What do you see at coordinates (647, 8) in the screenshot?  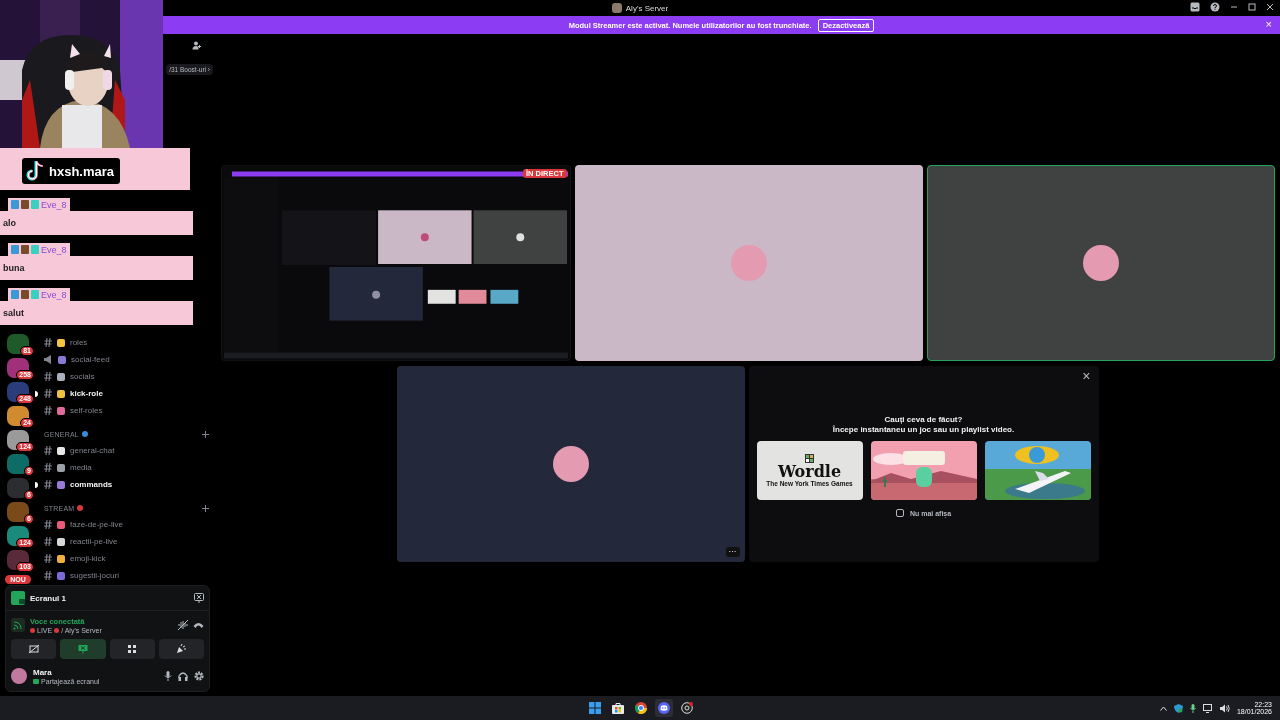 I see `window-title: Aly's Server` at bounding box center [647, 8].